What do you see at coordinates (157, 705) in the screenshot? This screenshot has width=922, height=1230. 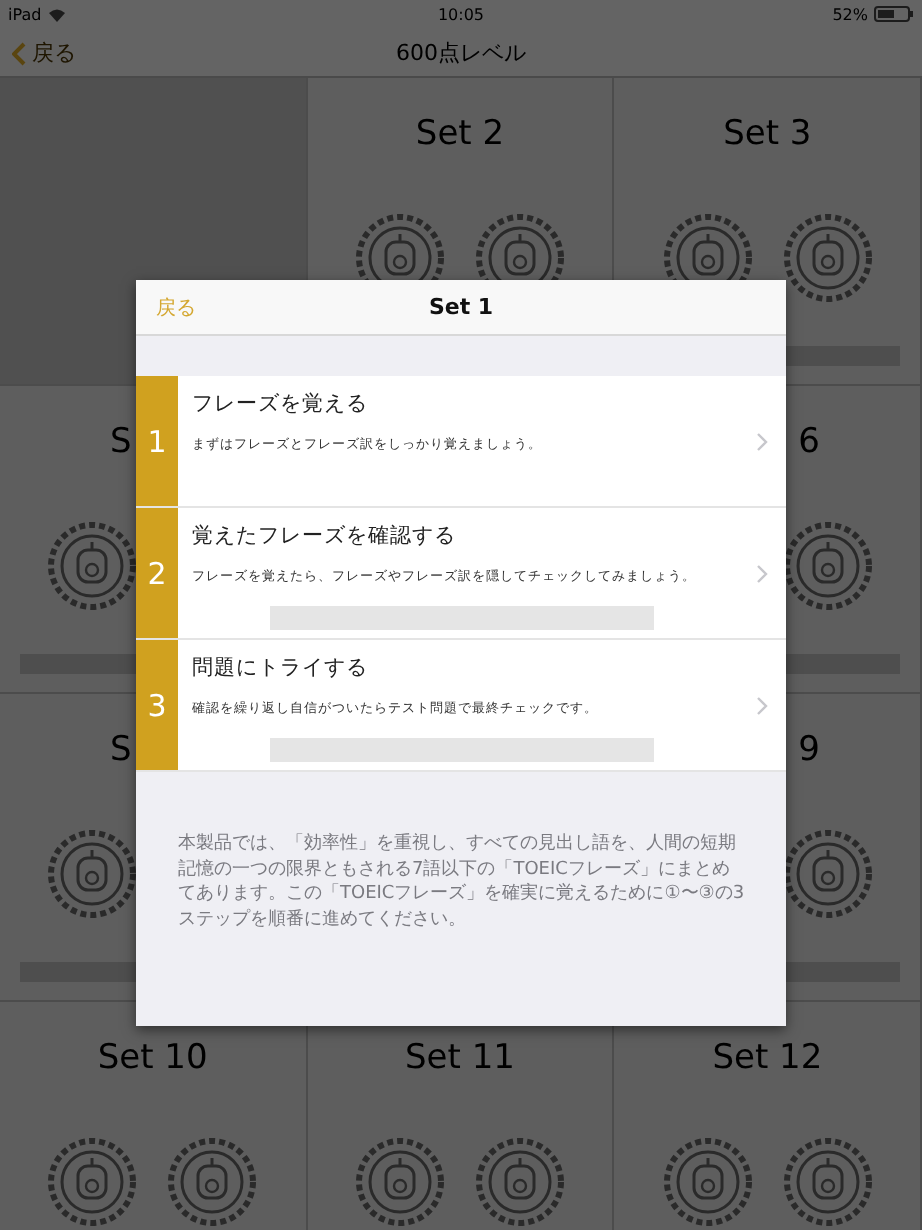 I see `step-number: 3` at bounding box center [157, 705].